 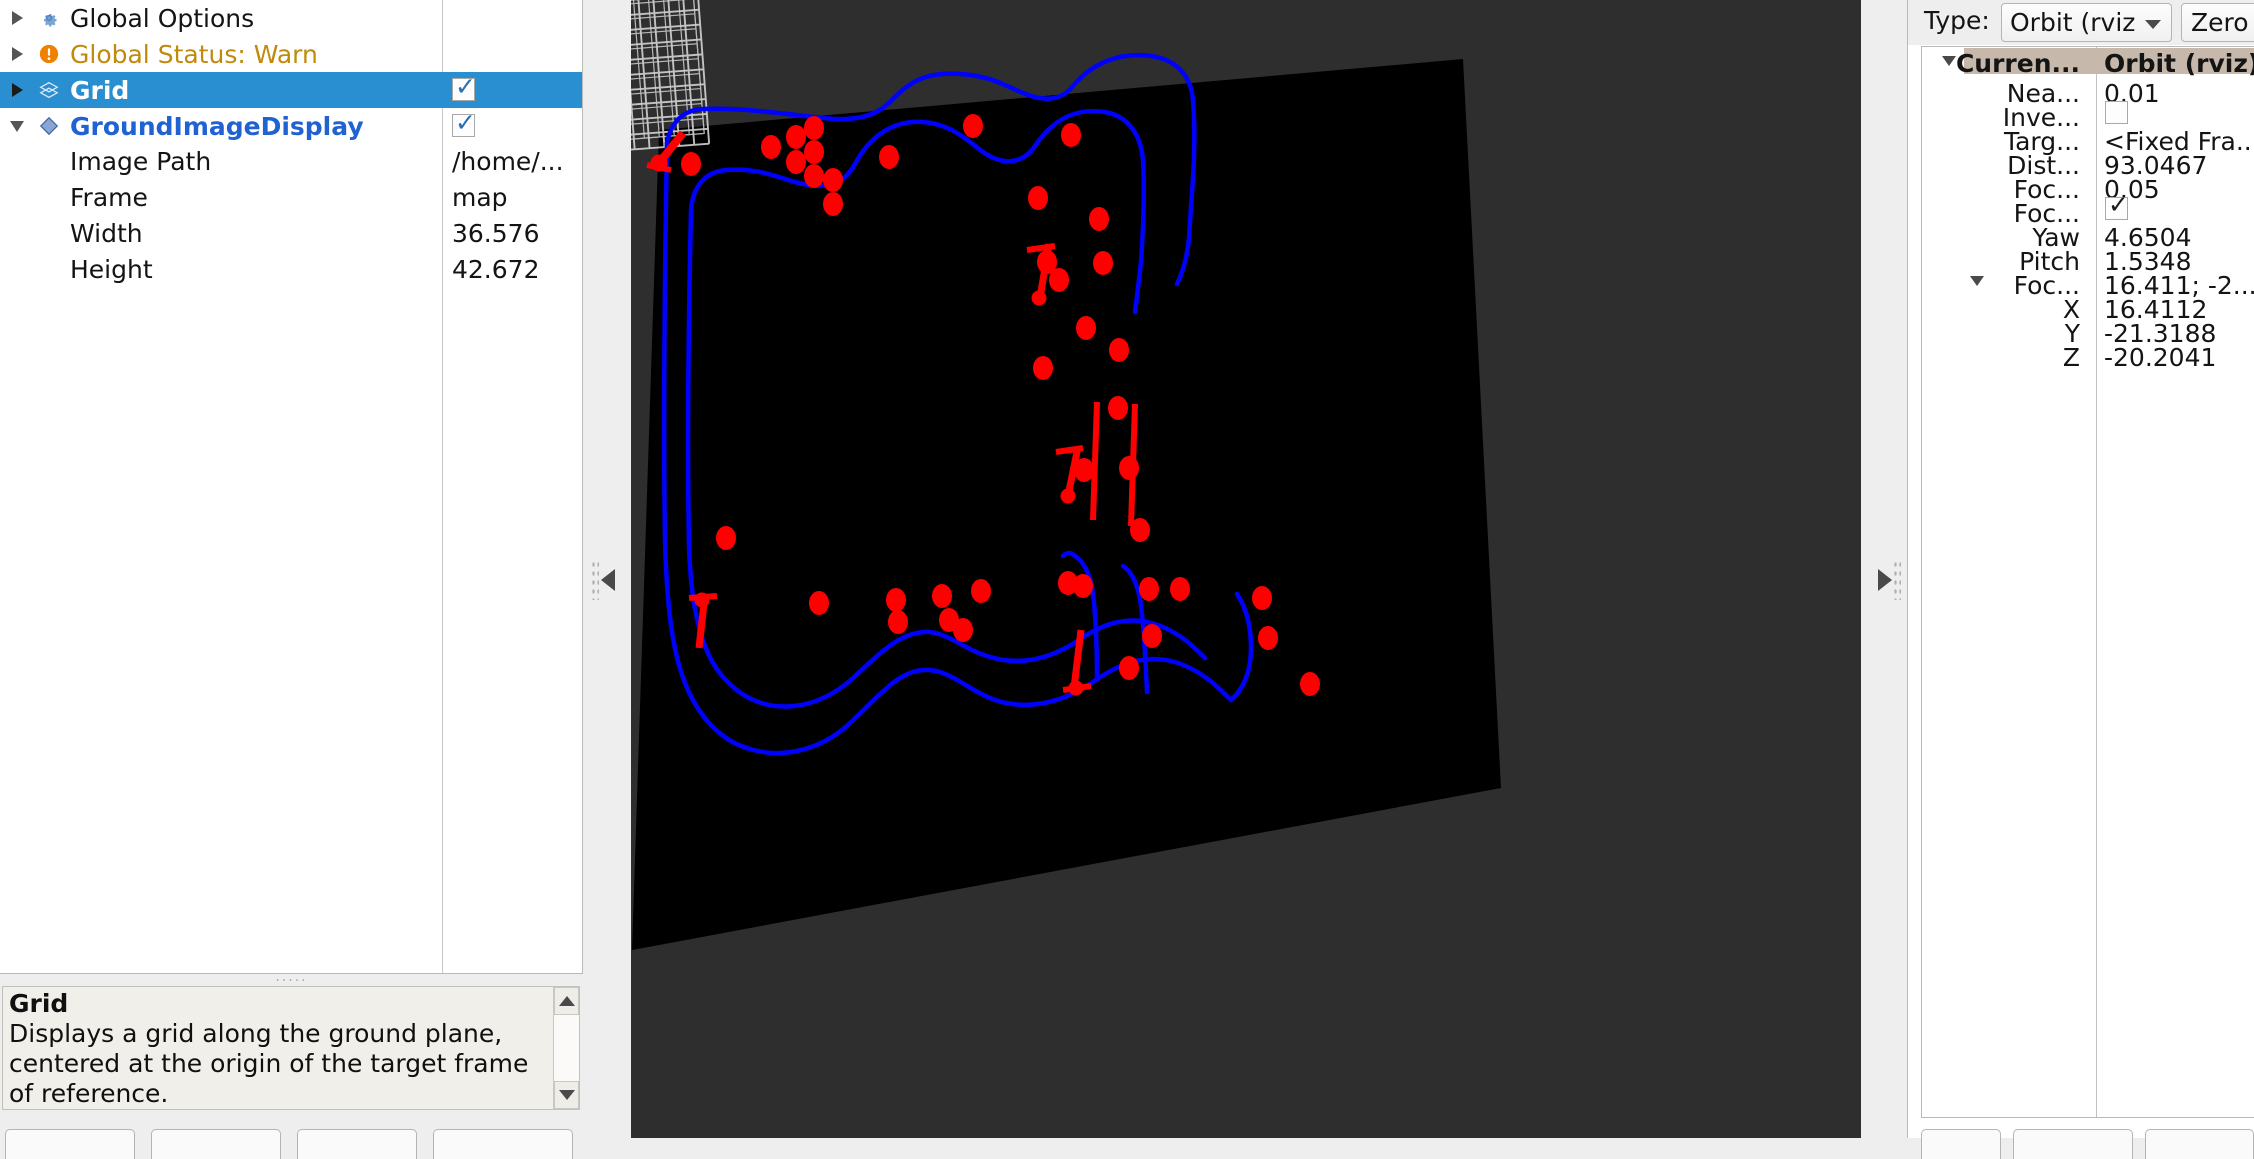 I want to click on property-value: 42.672, so click(x=495, y=269).